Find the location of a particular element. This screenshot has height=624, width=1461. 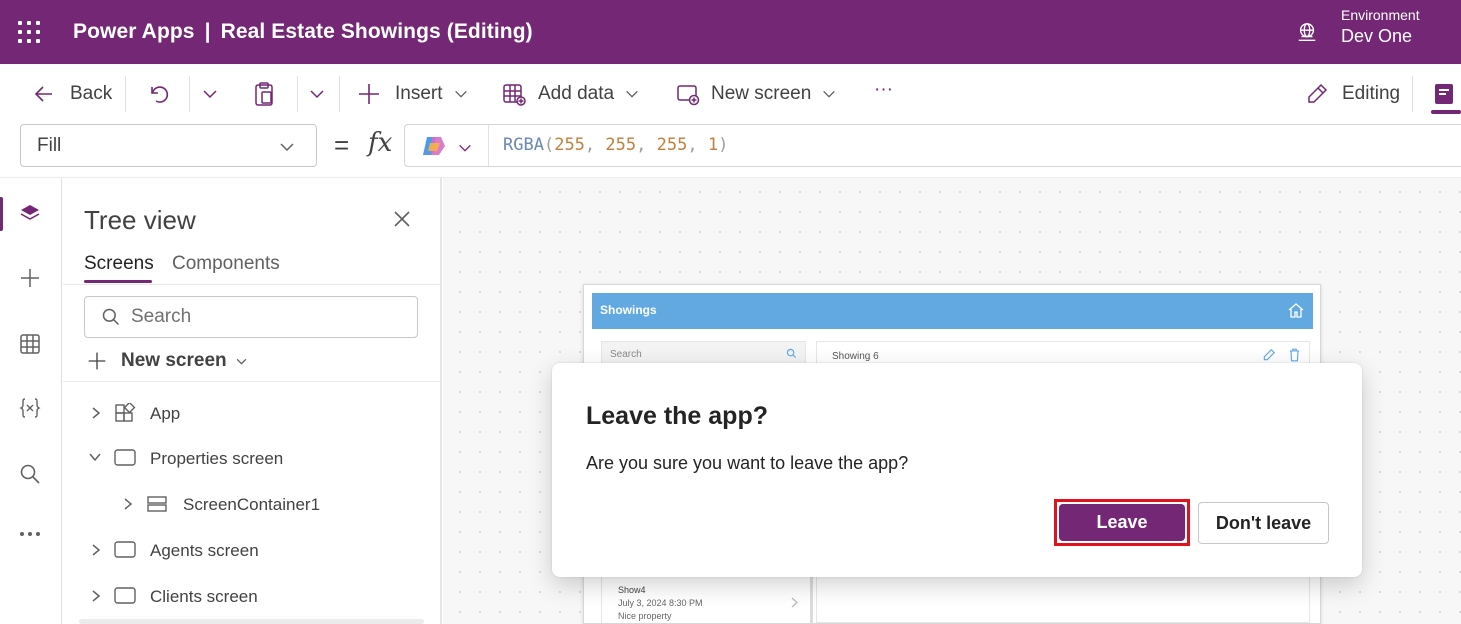

layers-icon is located at coordinates (30, 214).